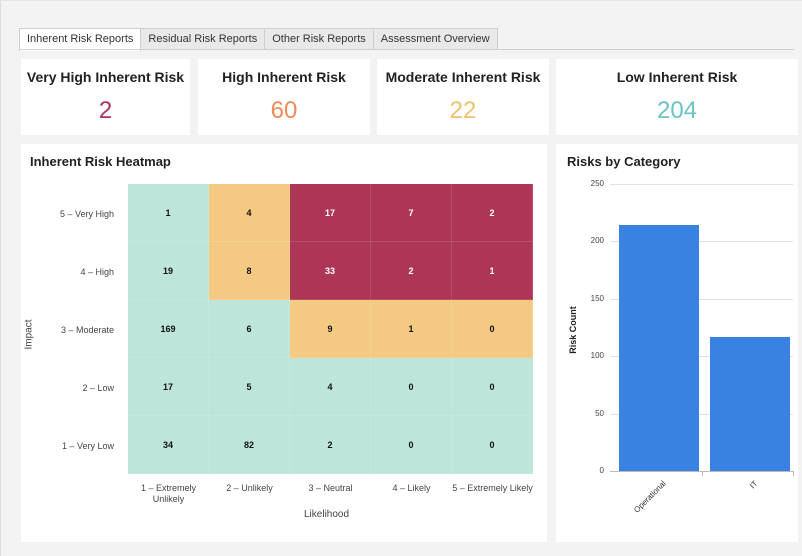  What do you see at coordinates (411, 213) in the screenshot?
I see `heatmap-cell: 7` at bounding box center [411, 213].